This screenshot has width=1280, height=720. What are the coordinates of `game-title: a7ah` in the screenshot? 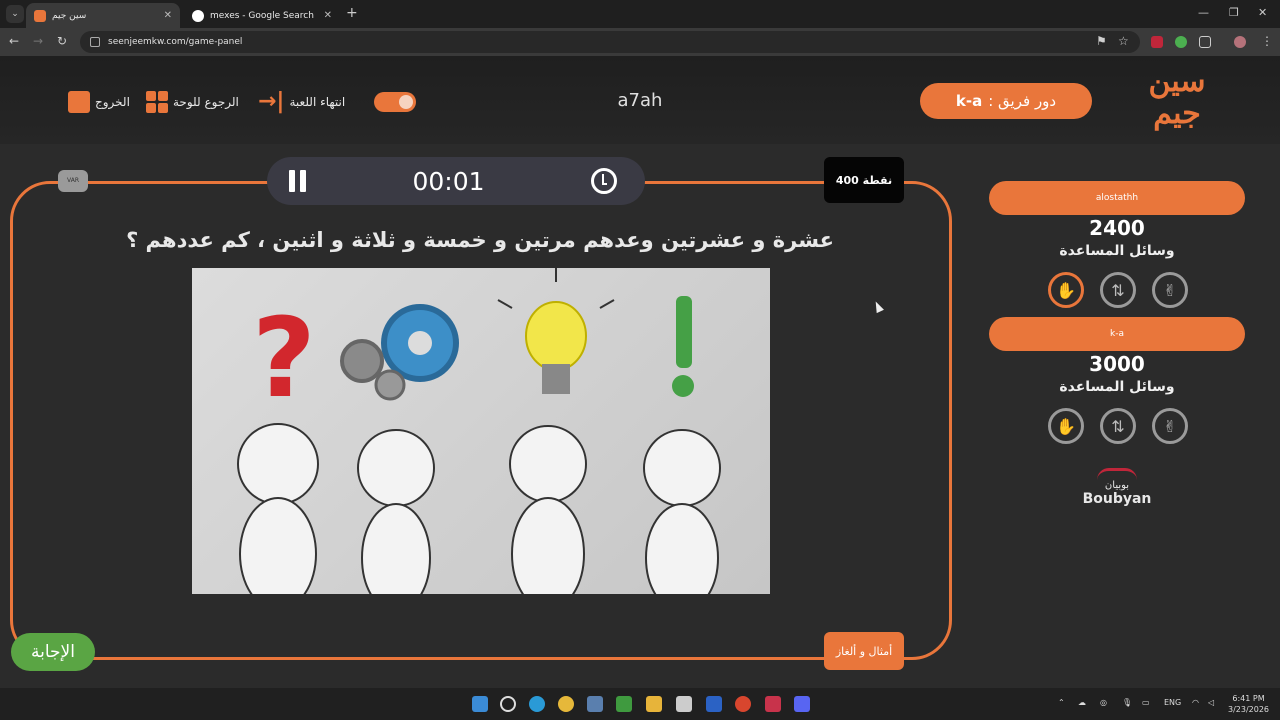 It's located at (640, 100).